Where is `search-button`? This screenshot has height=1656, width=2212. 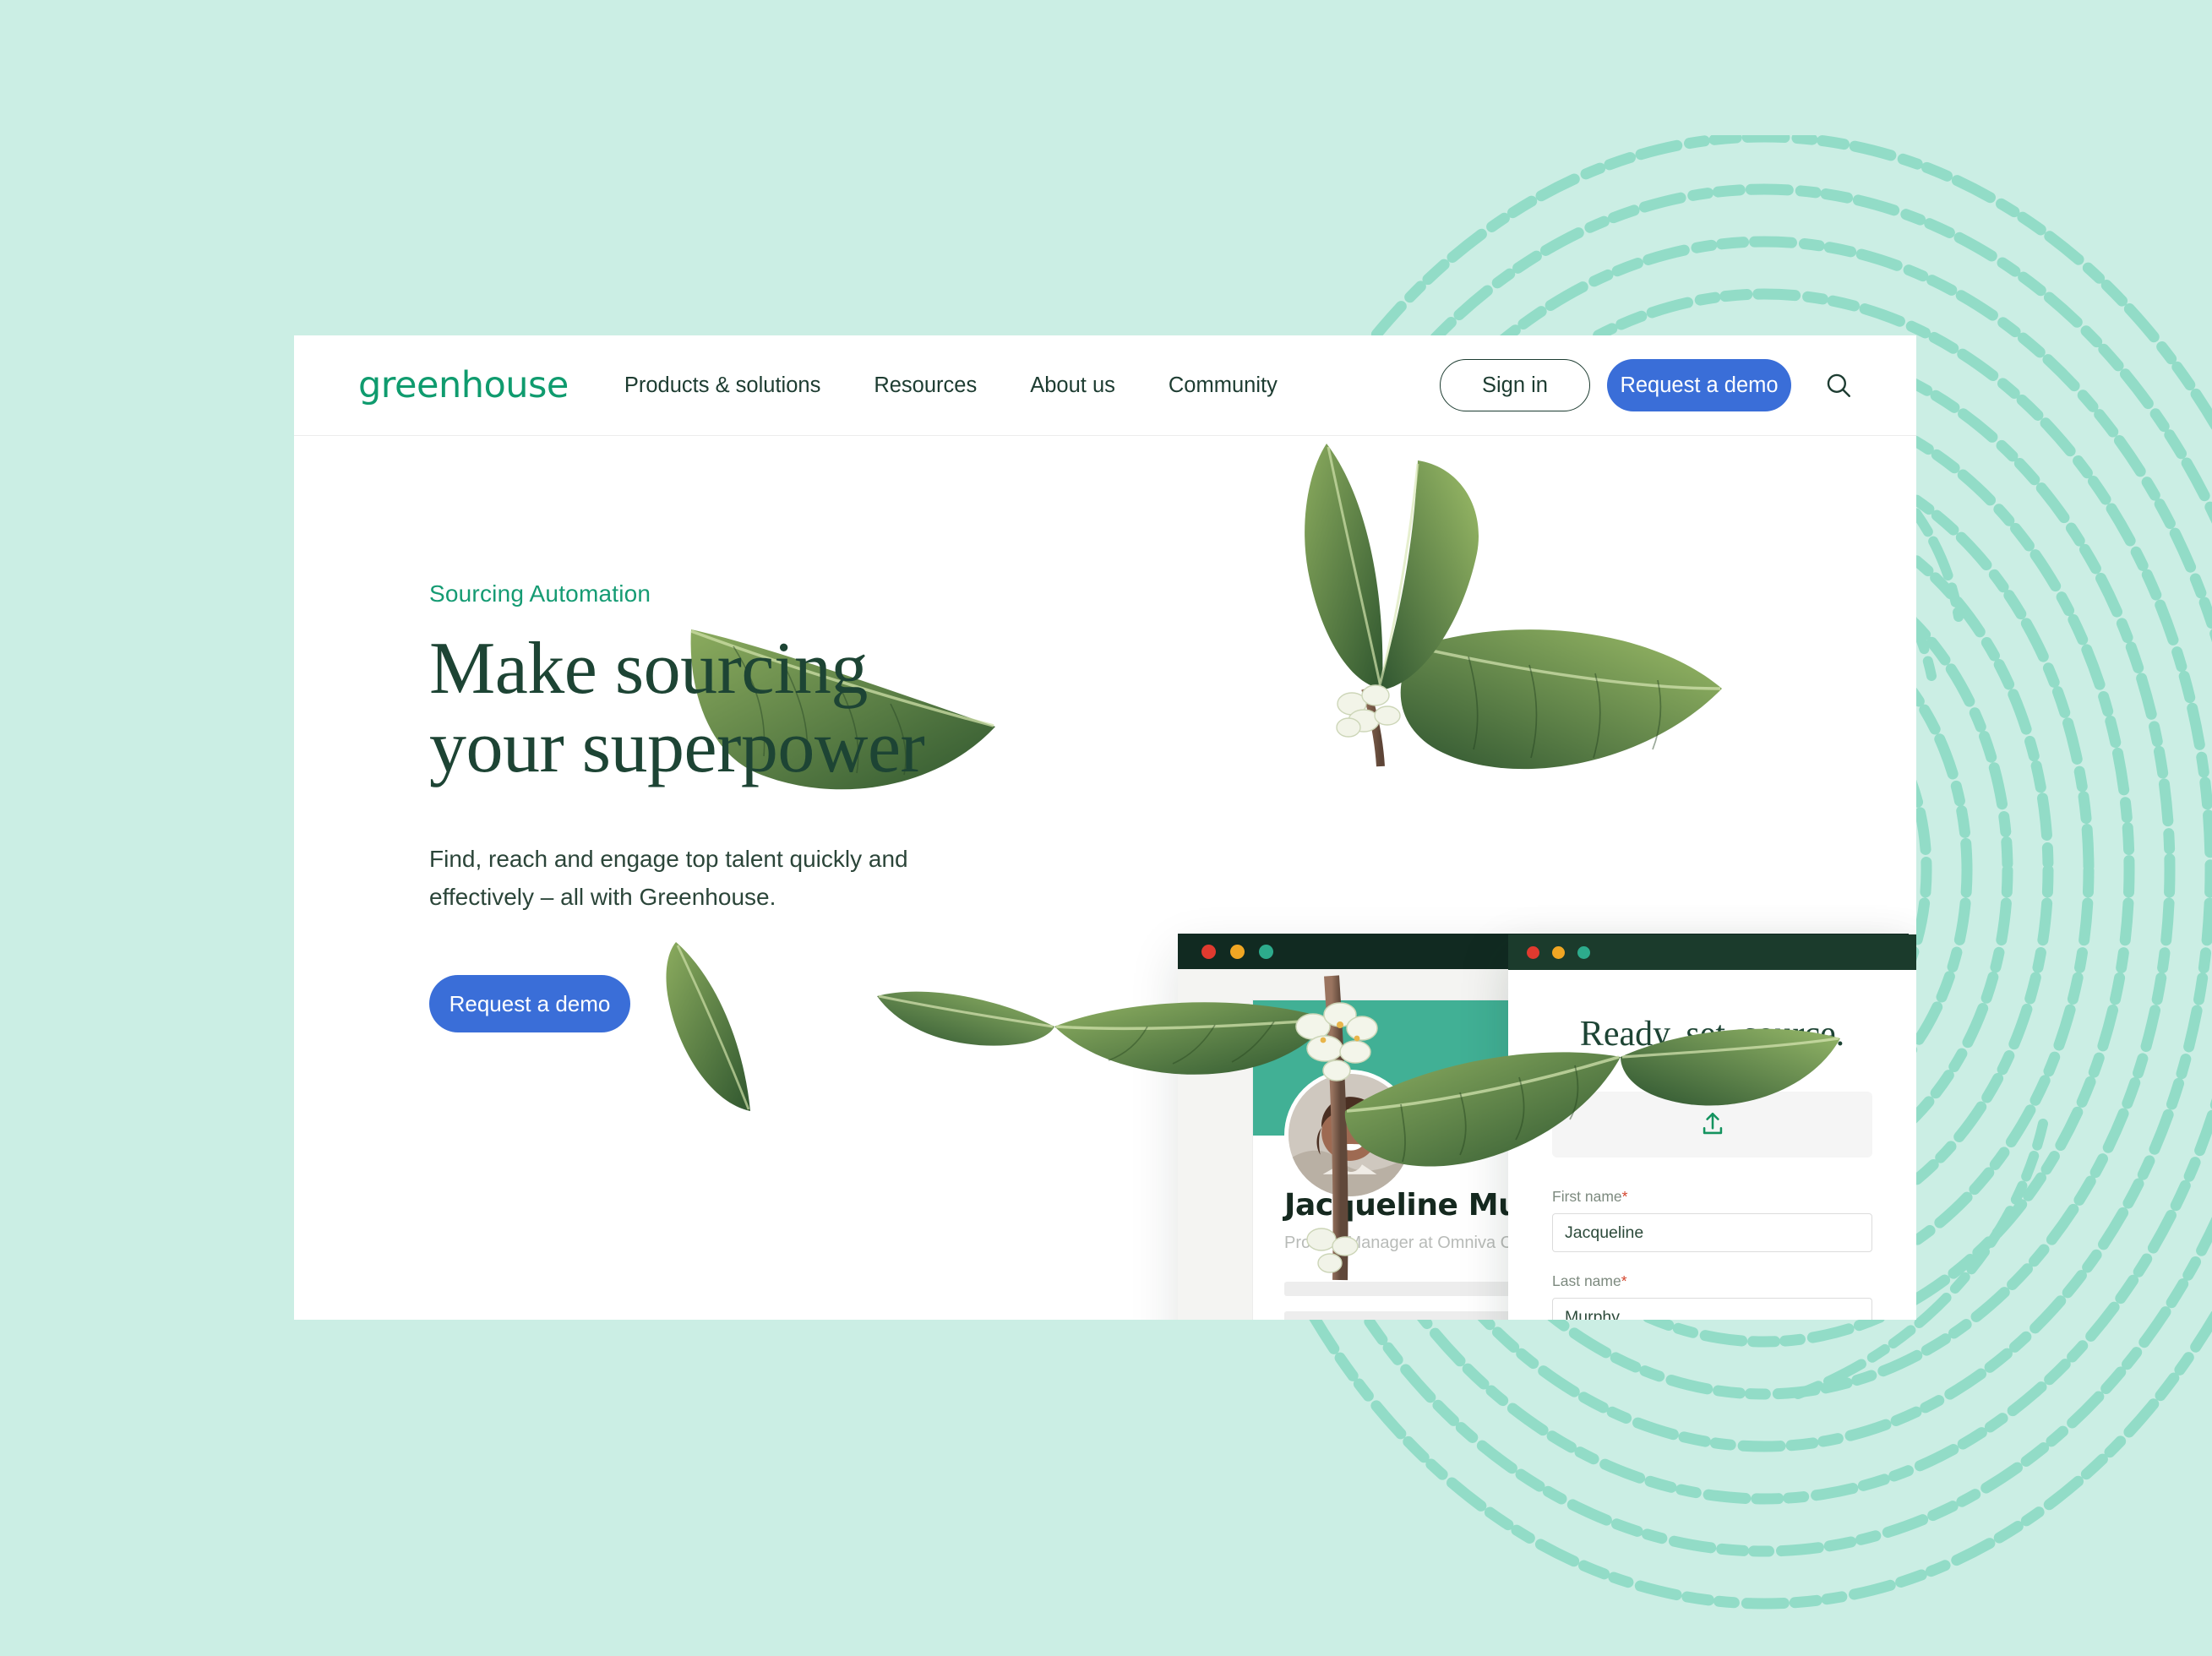 search-button is located at coordinates (1839, 385).